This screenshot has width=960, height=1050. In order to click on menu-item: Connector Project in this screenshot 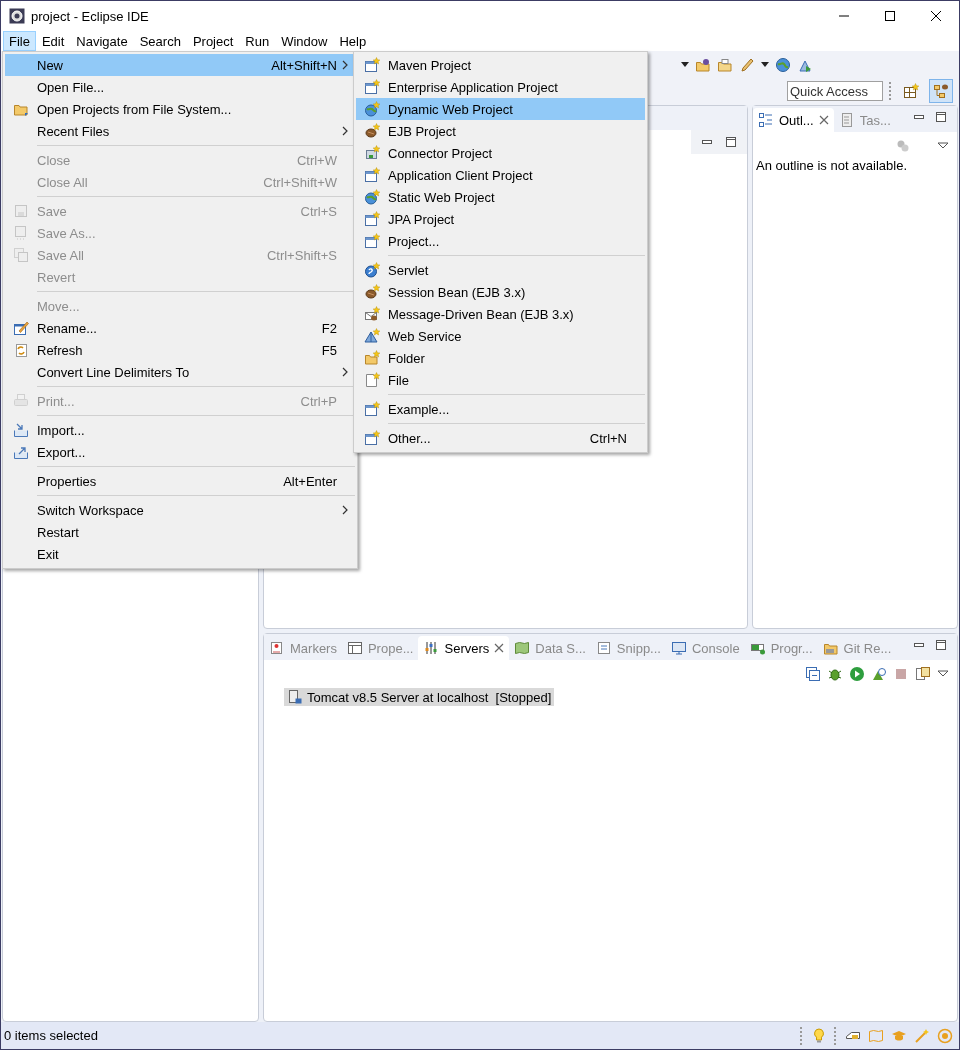, I will do `click(500, 153)`.